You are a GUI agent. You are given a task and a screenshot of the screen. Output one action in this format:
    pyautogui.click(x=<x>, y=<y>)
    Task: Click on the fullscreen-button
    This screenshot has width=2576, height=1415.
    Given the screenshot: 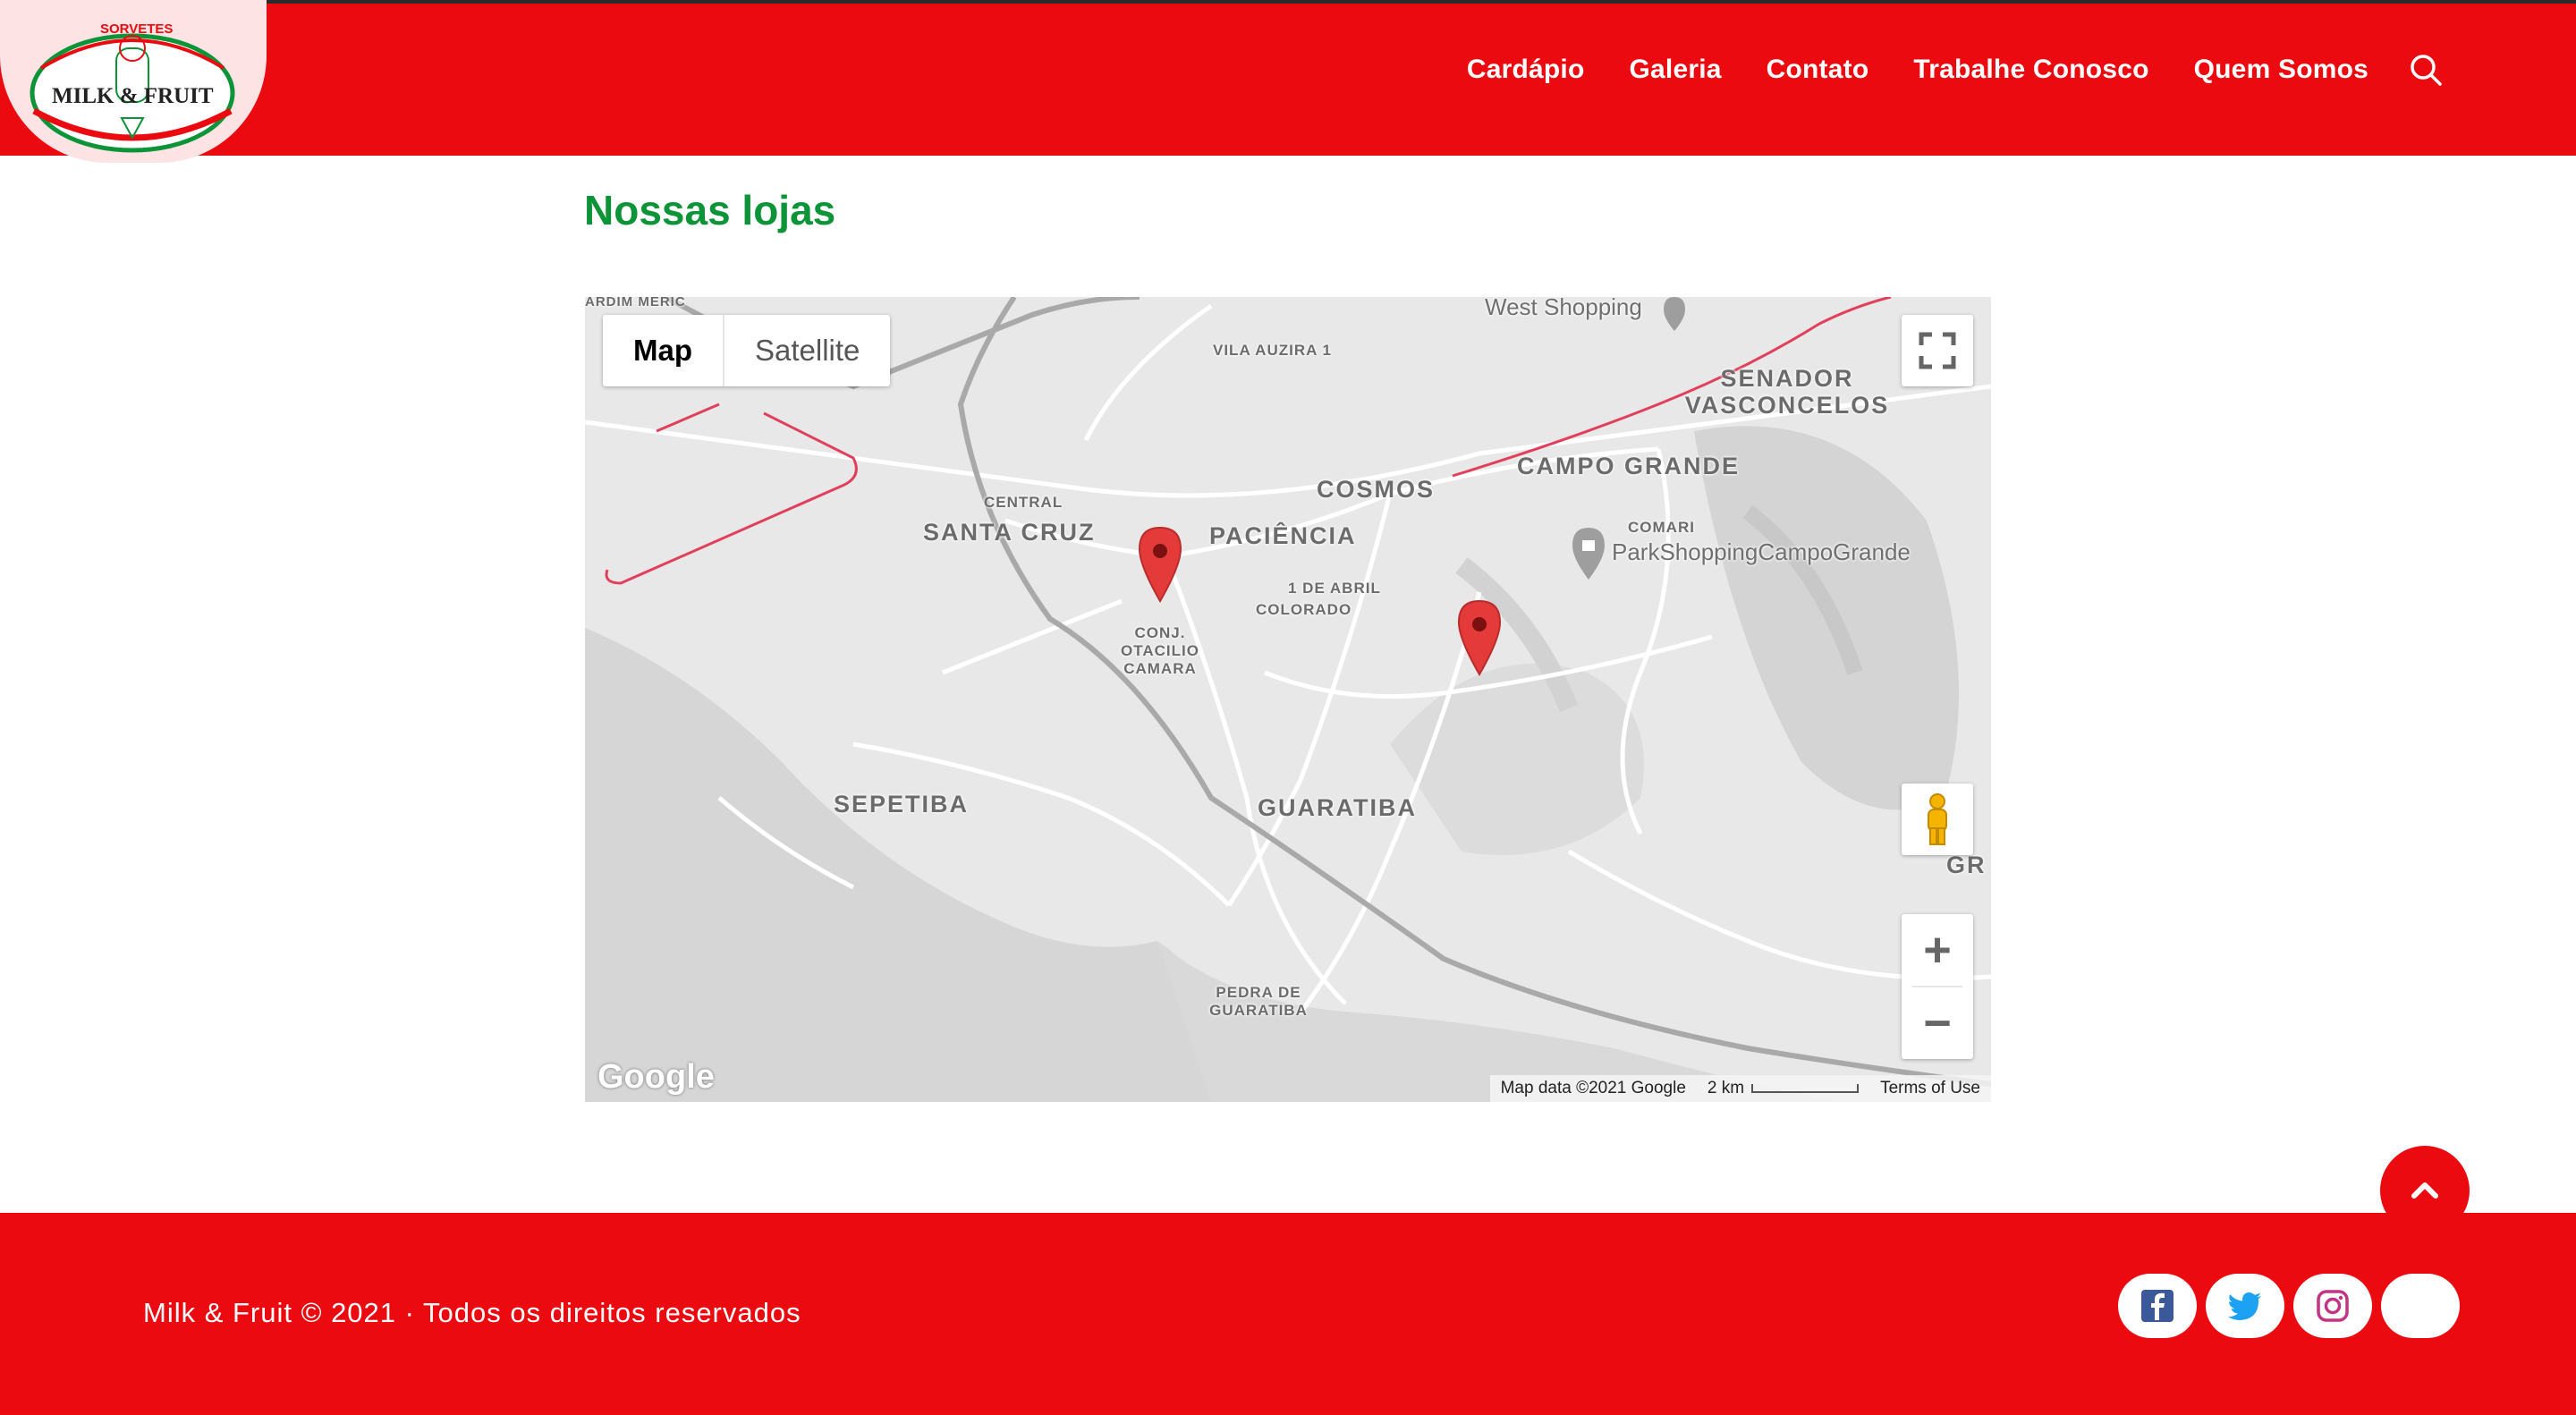 What is the action you would take?
    pyautogui.click(x=1937, y=350)
    